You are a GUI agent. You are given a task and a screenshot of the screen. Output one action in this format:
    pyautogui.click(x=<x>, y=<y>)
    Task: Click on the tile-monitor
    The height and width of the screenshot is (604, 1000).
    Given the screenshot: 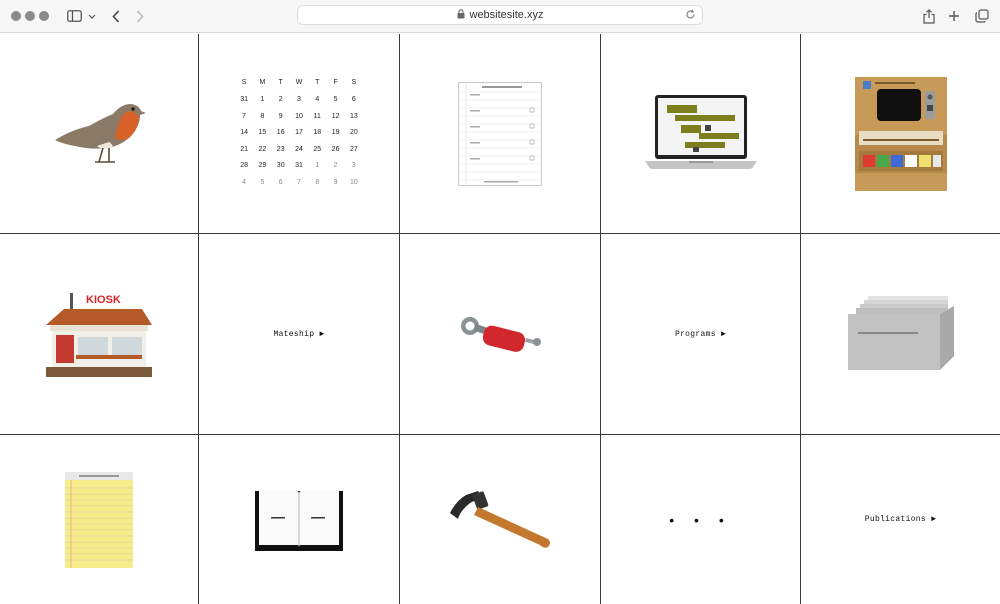 What is the action you would take?
    pyautogui.click(x=900, y=133)
    